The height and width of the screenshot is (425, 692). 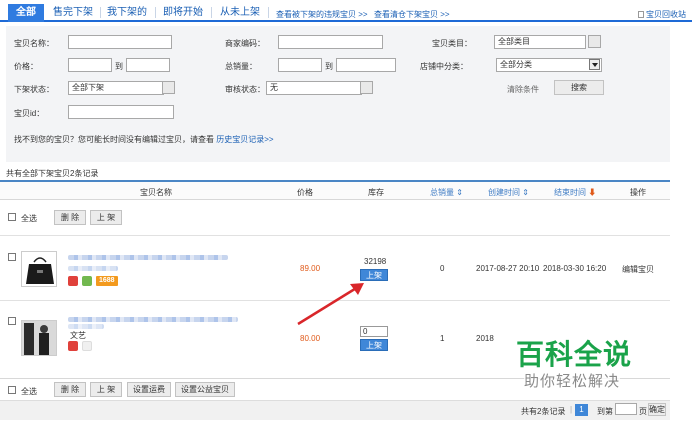 What do you see at coordinates (149, 389) in the screenshot?
I see `set-shipping-button: 设置运费` at bounding box center [149, 389].